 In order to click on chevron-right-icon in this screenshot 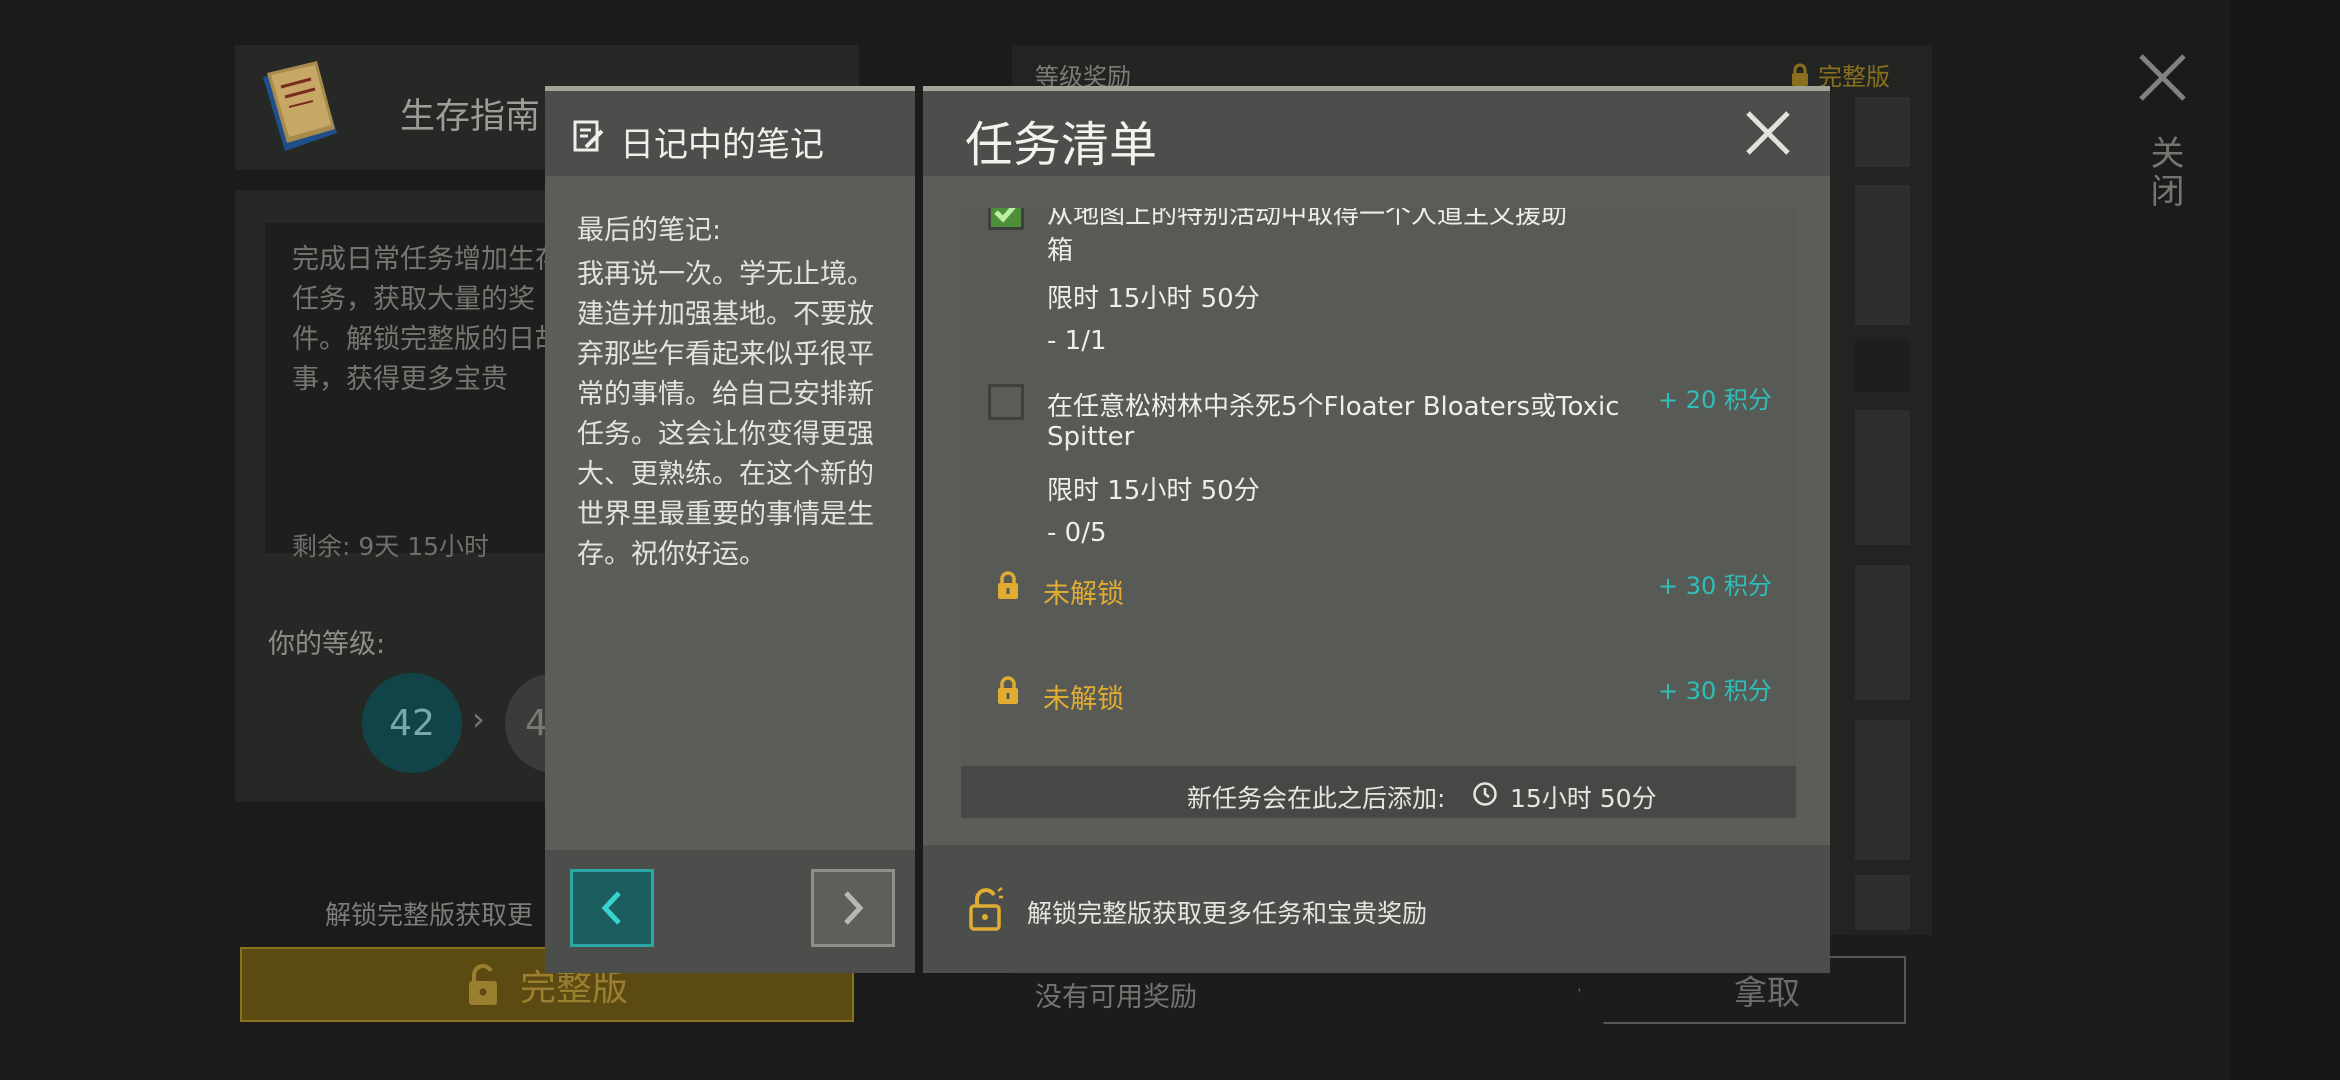, I will do `click(854, 908)`.